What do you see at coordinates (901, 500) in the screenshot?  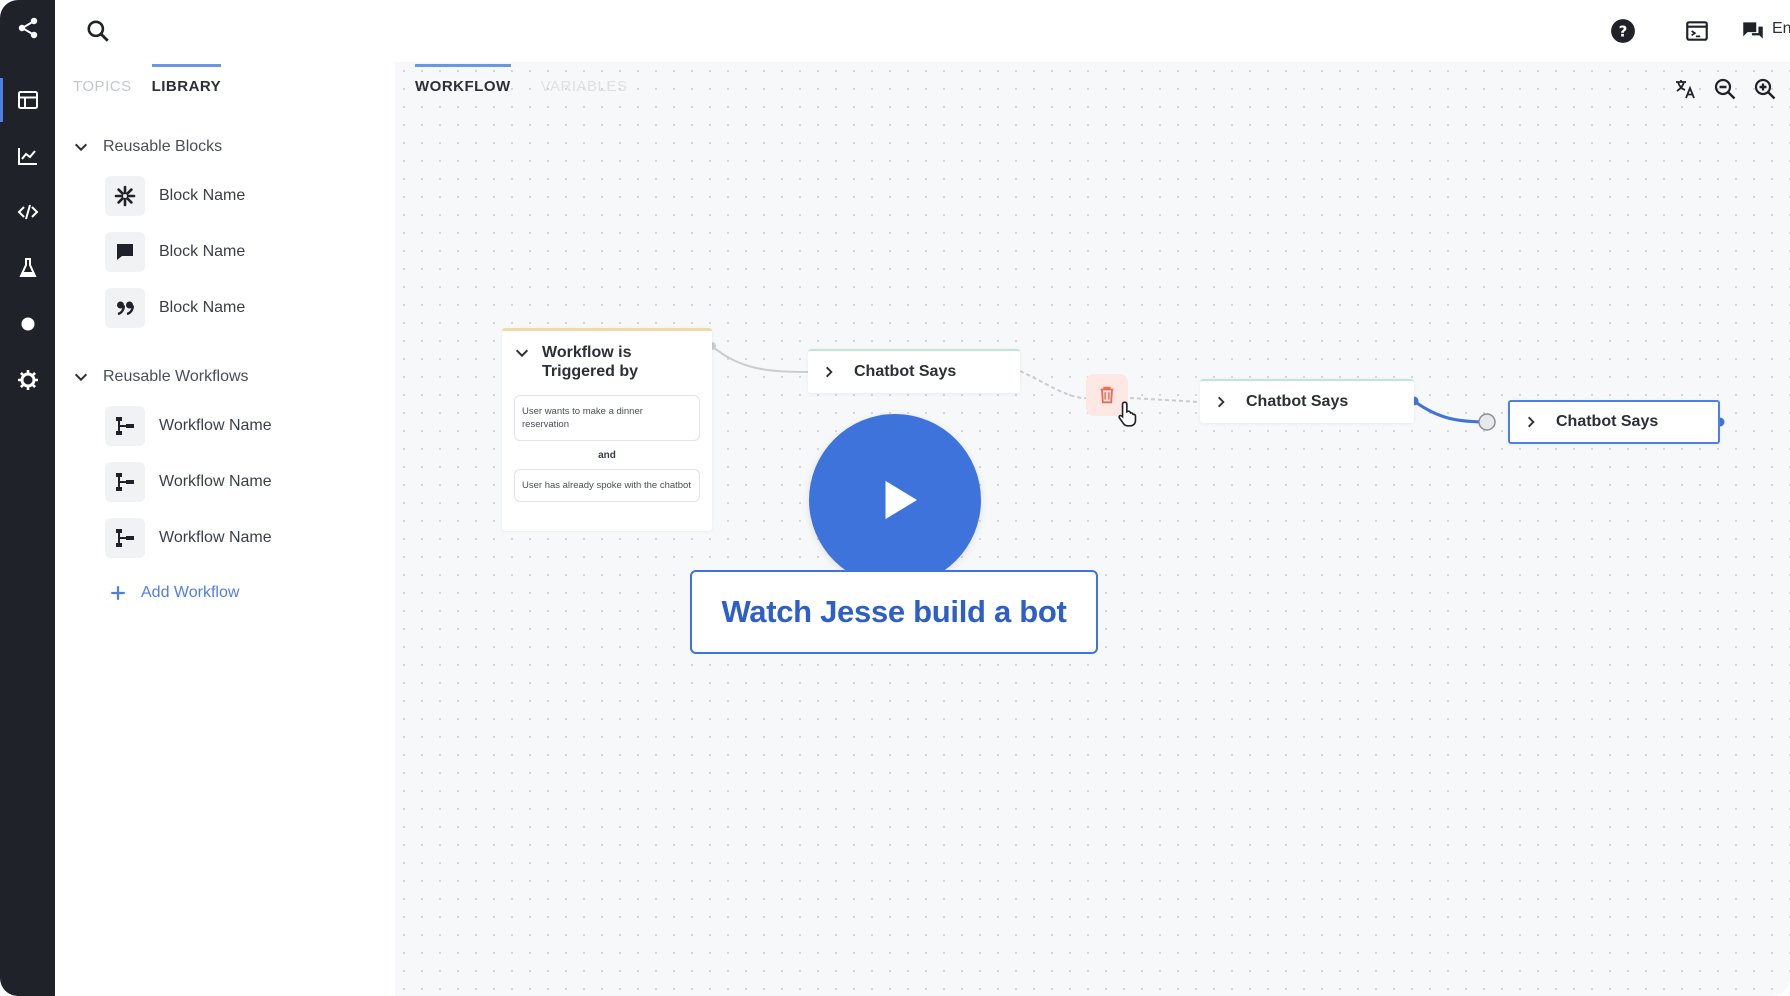 I see `play-icon` at bounding box center [901, 500].